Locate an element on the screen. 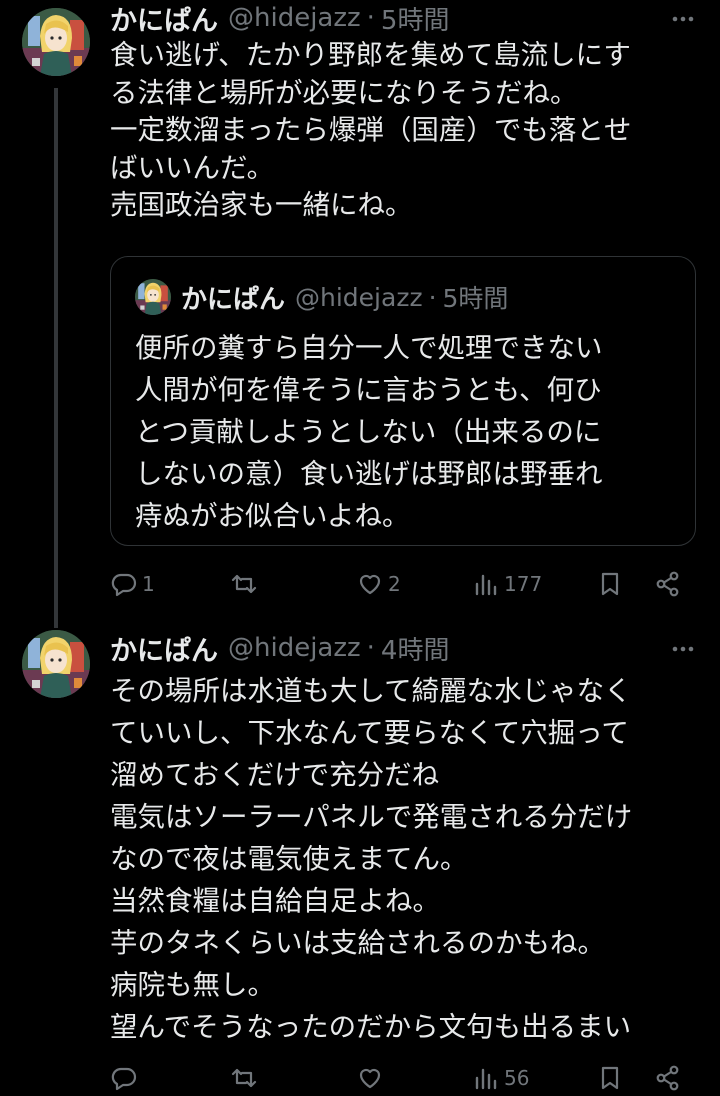  reply-button: 1 is located at coordinates (132, 584).